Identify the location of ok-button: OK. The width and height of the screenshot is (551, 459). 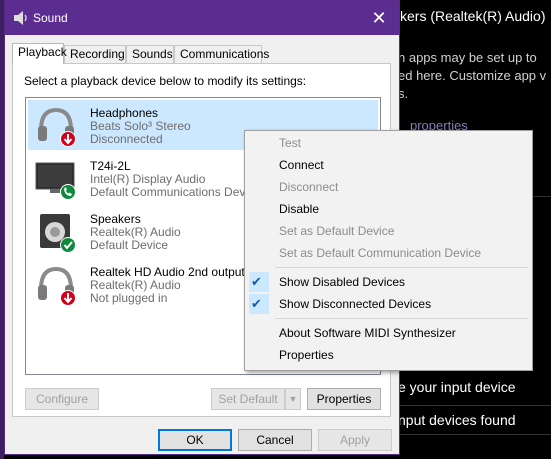
(195, 440).